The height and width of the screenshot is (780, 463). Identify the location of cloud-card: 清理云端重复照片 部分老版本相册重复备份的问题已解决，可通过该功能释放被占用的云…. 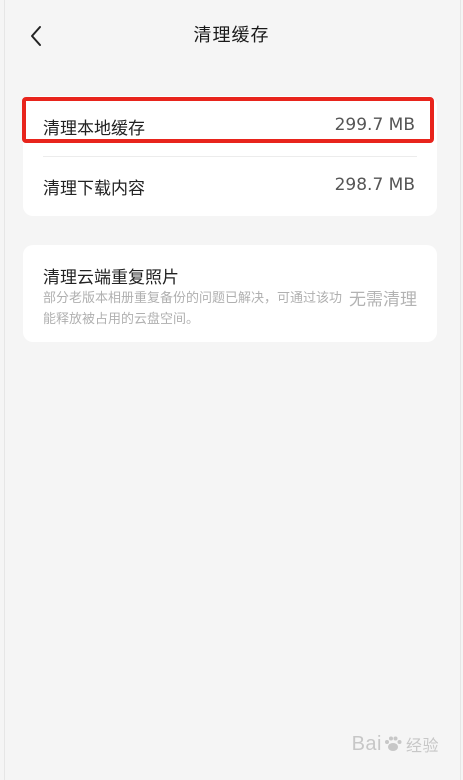
(230, 293).